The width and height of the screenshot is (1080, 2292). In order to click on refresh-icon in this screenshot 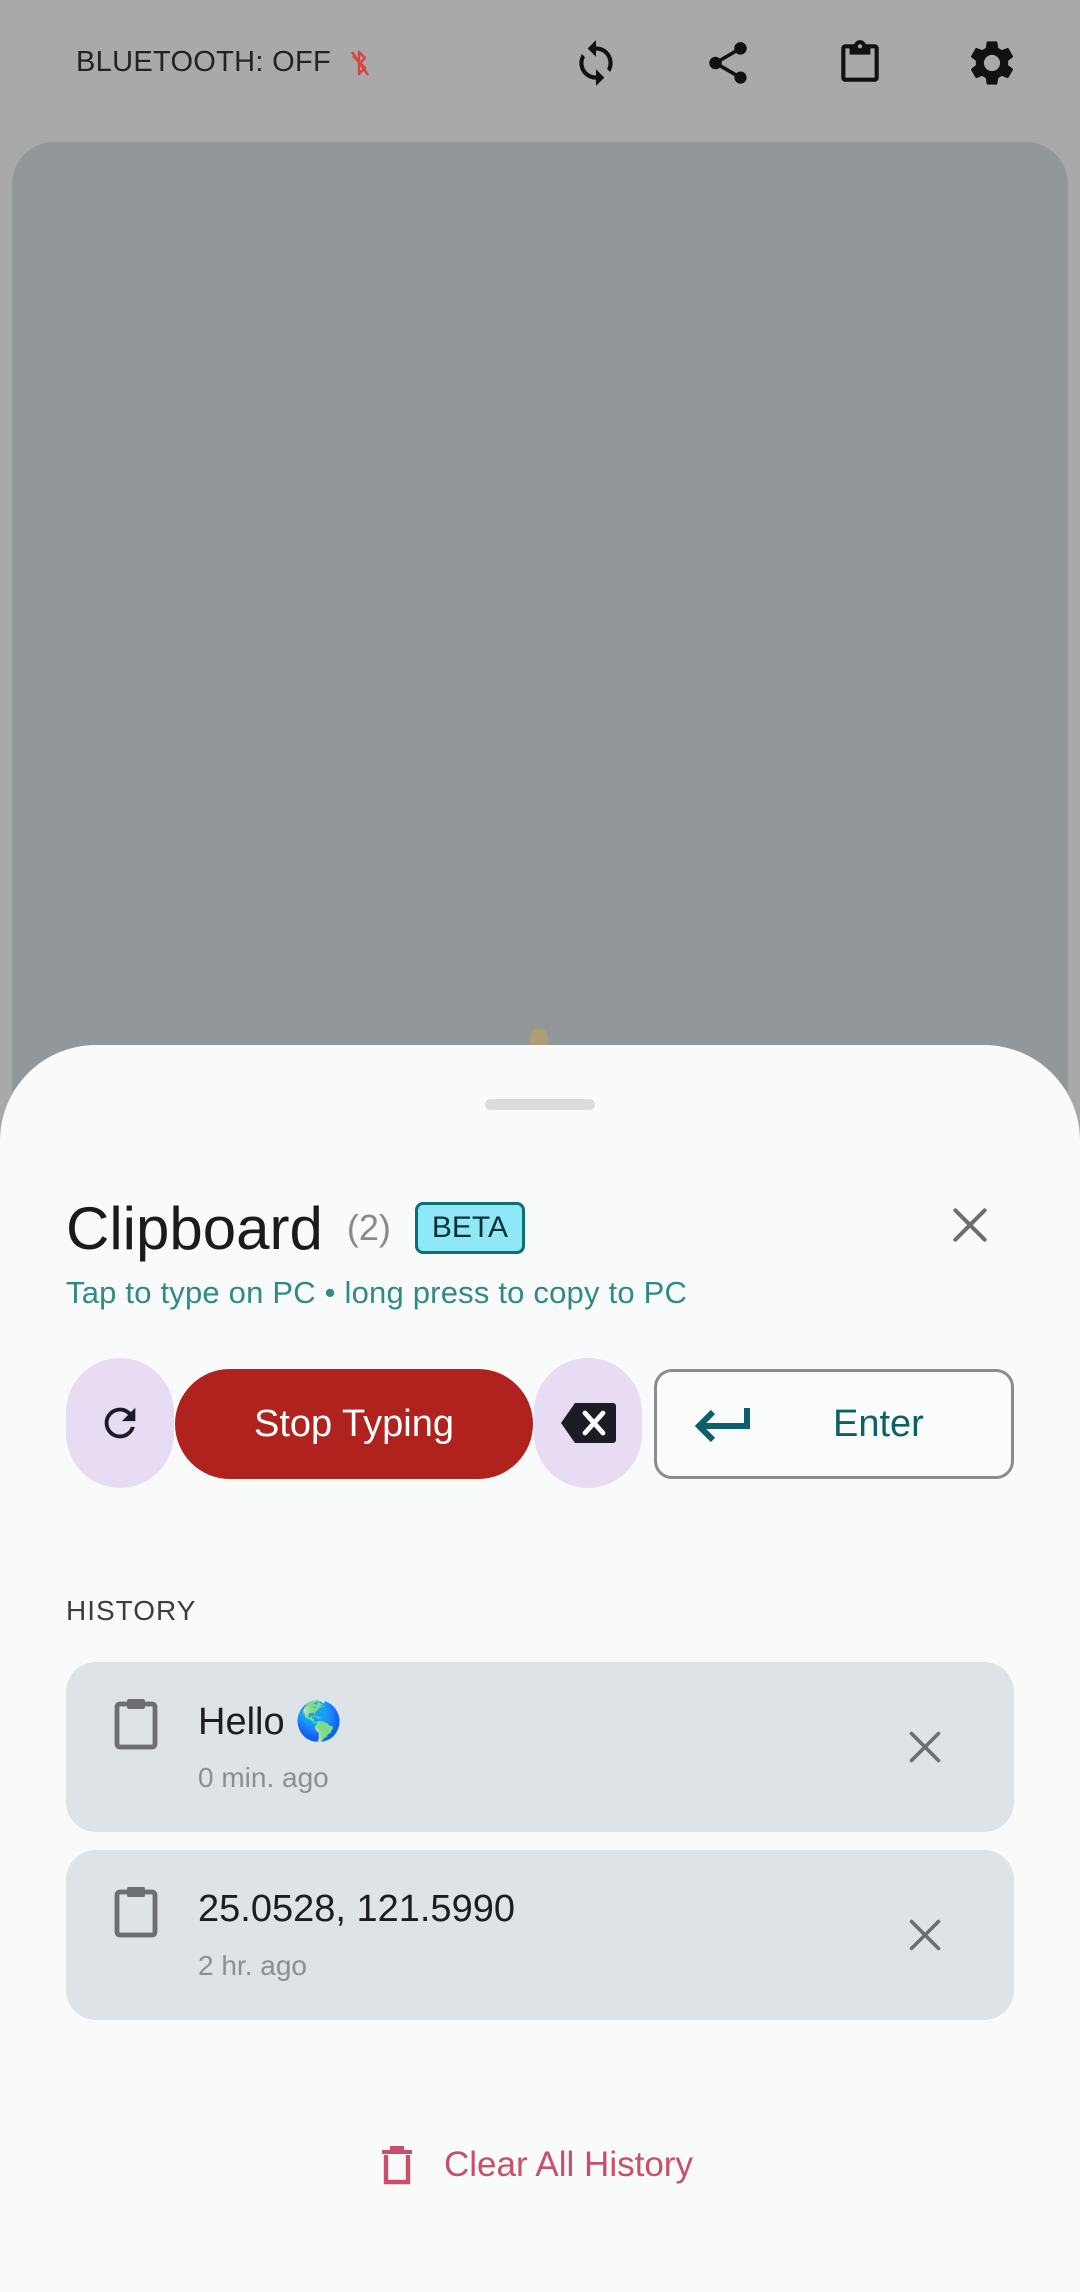, I will do `click(120, 1423)`.